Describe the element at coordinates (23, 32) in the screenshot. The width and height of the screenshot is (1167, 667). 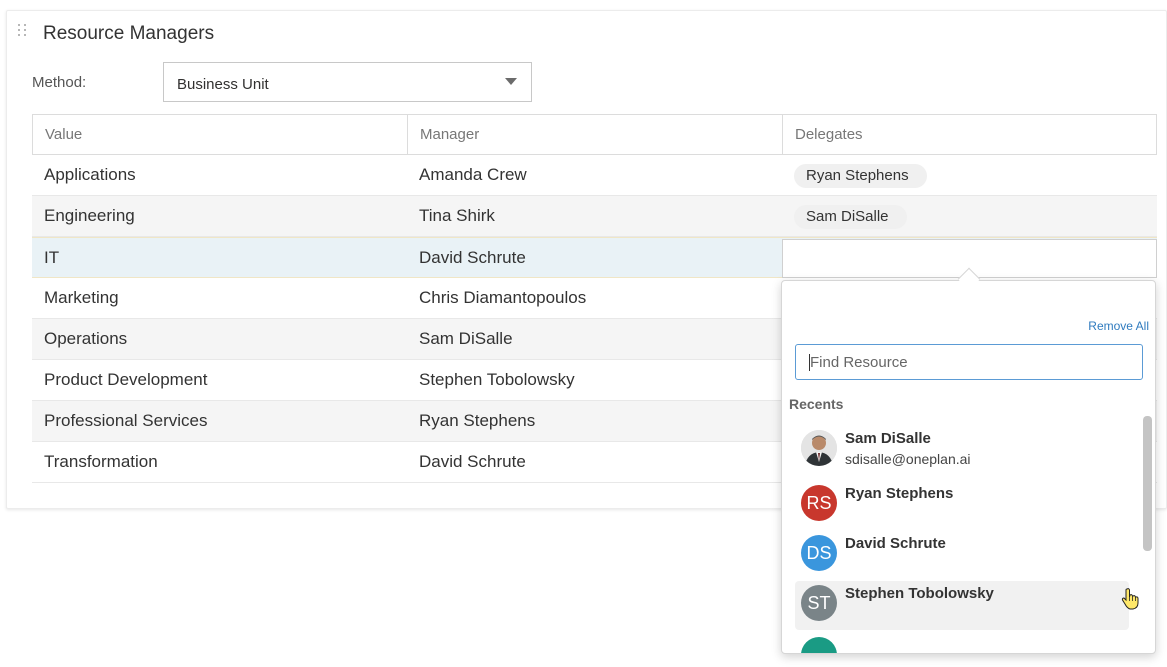
I see `drag-handle-icon` at that location.